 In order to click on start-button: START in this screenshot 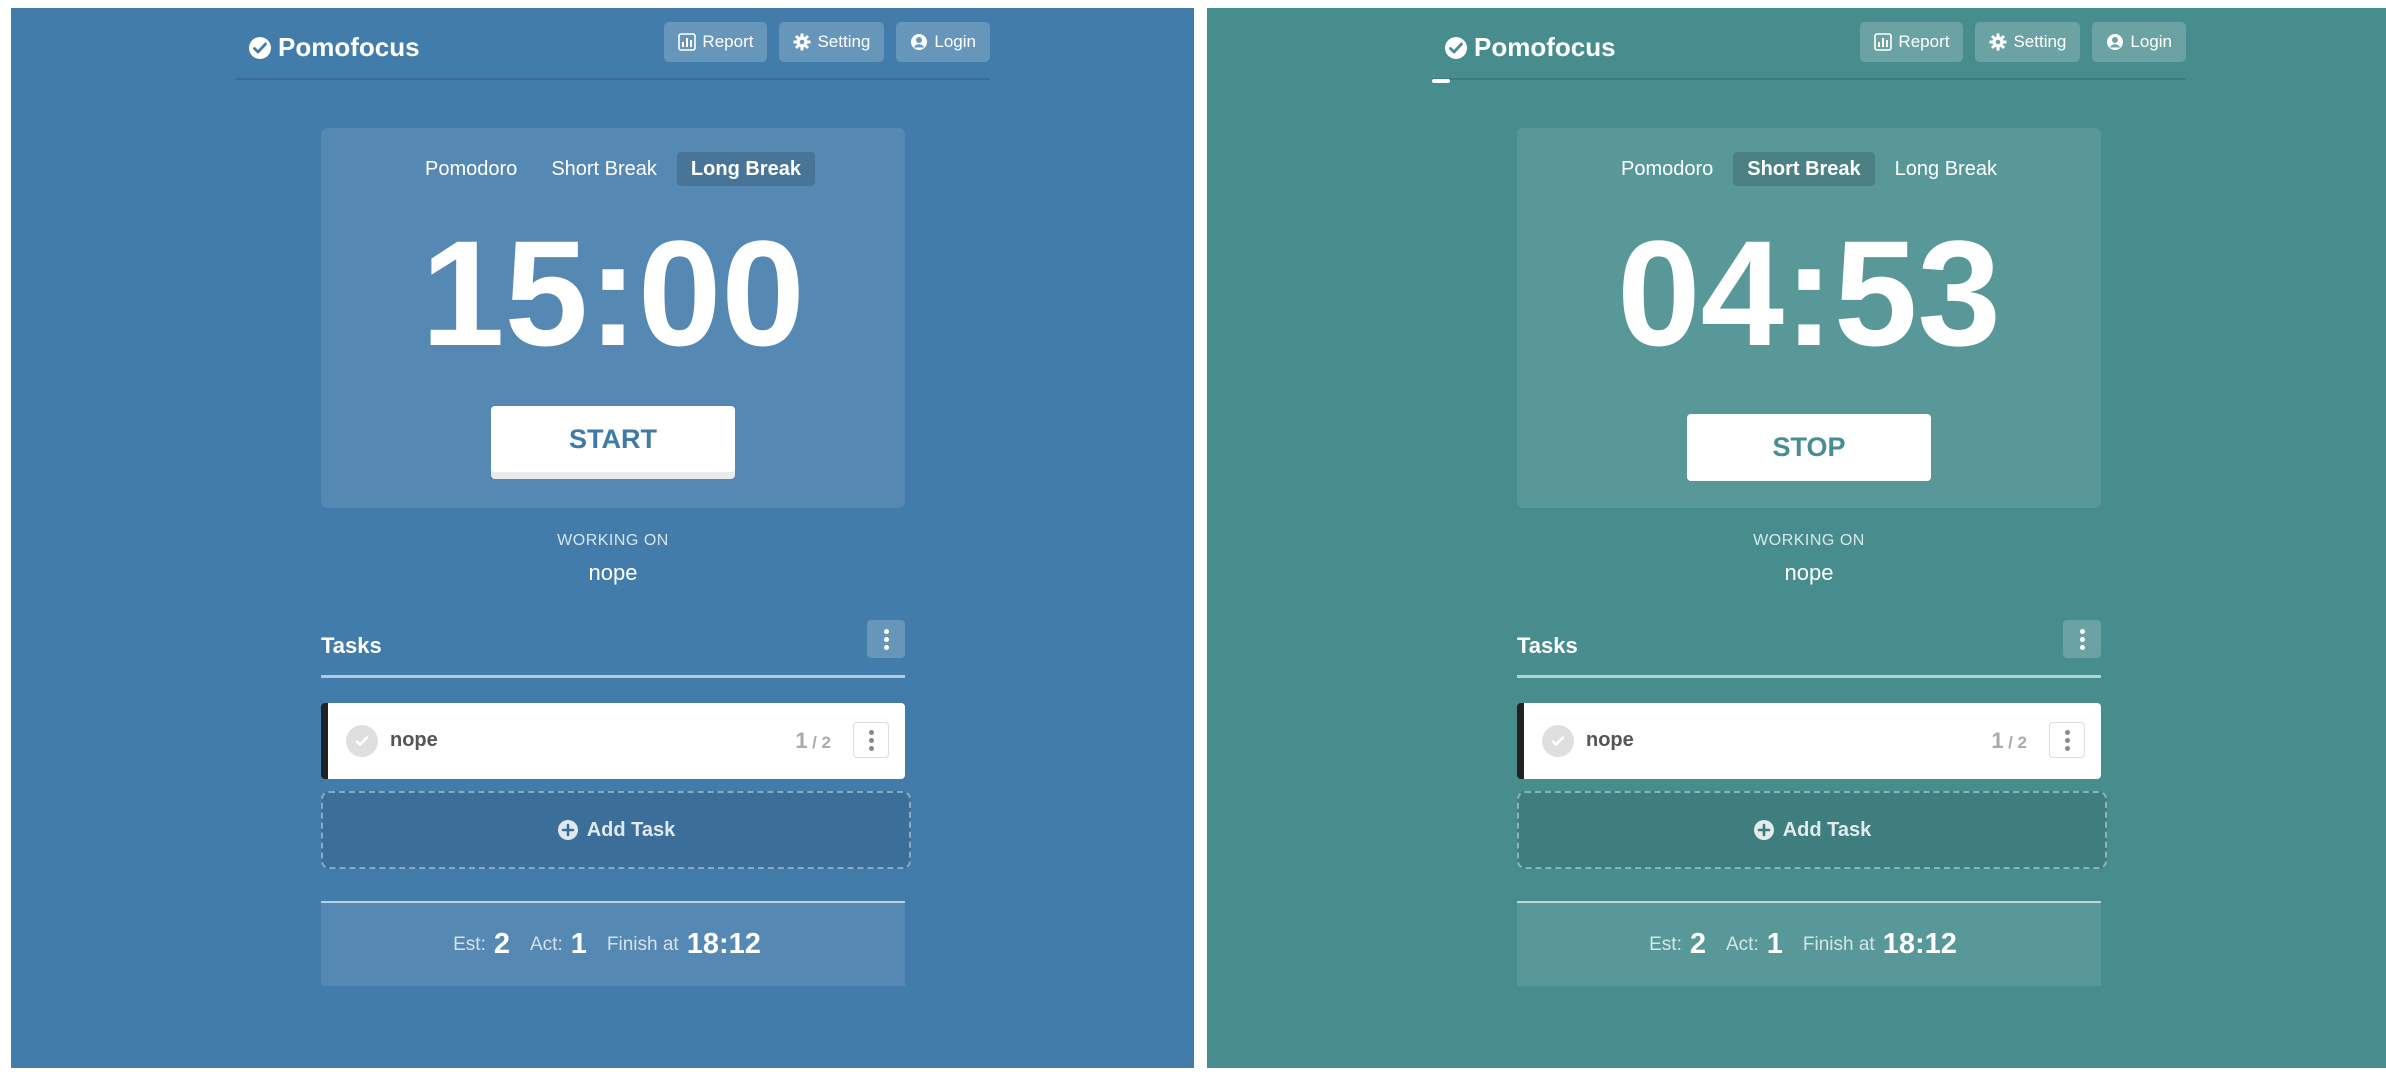, I will do `click(613, 439)`.